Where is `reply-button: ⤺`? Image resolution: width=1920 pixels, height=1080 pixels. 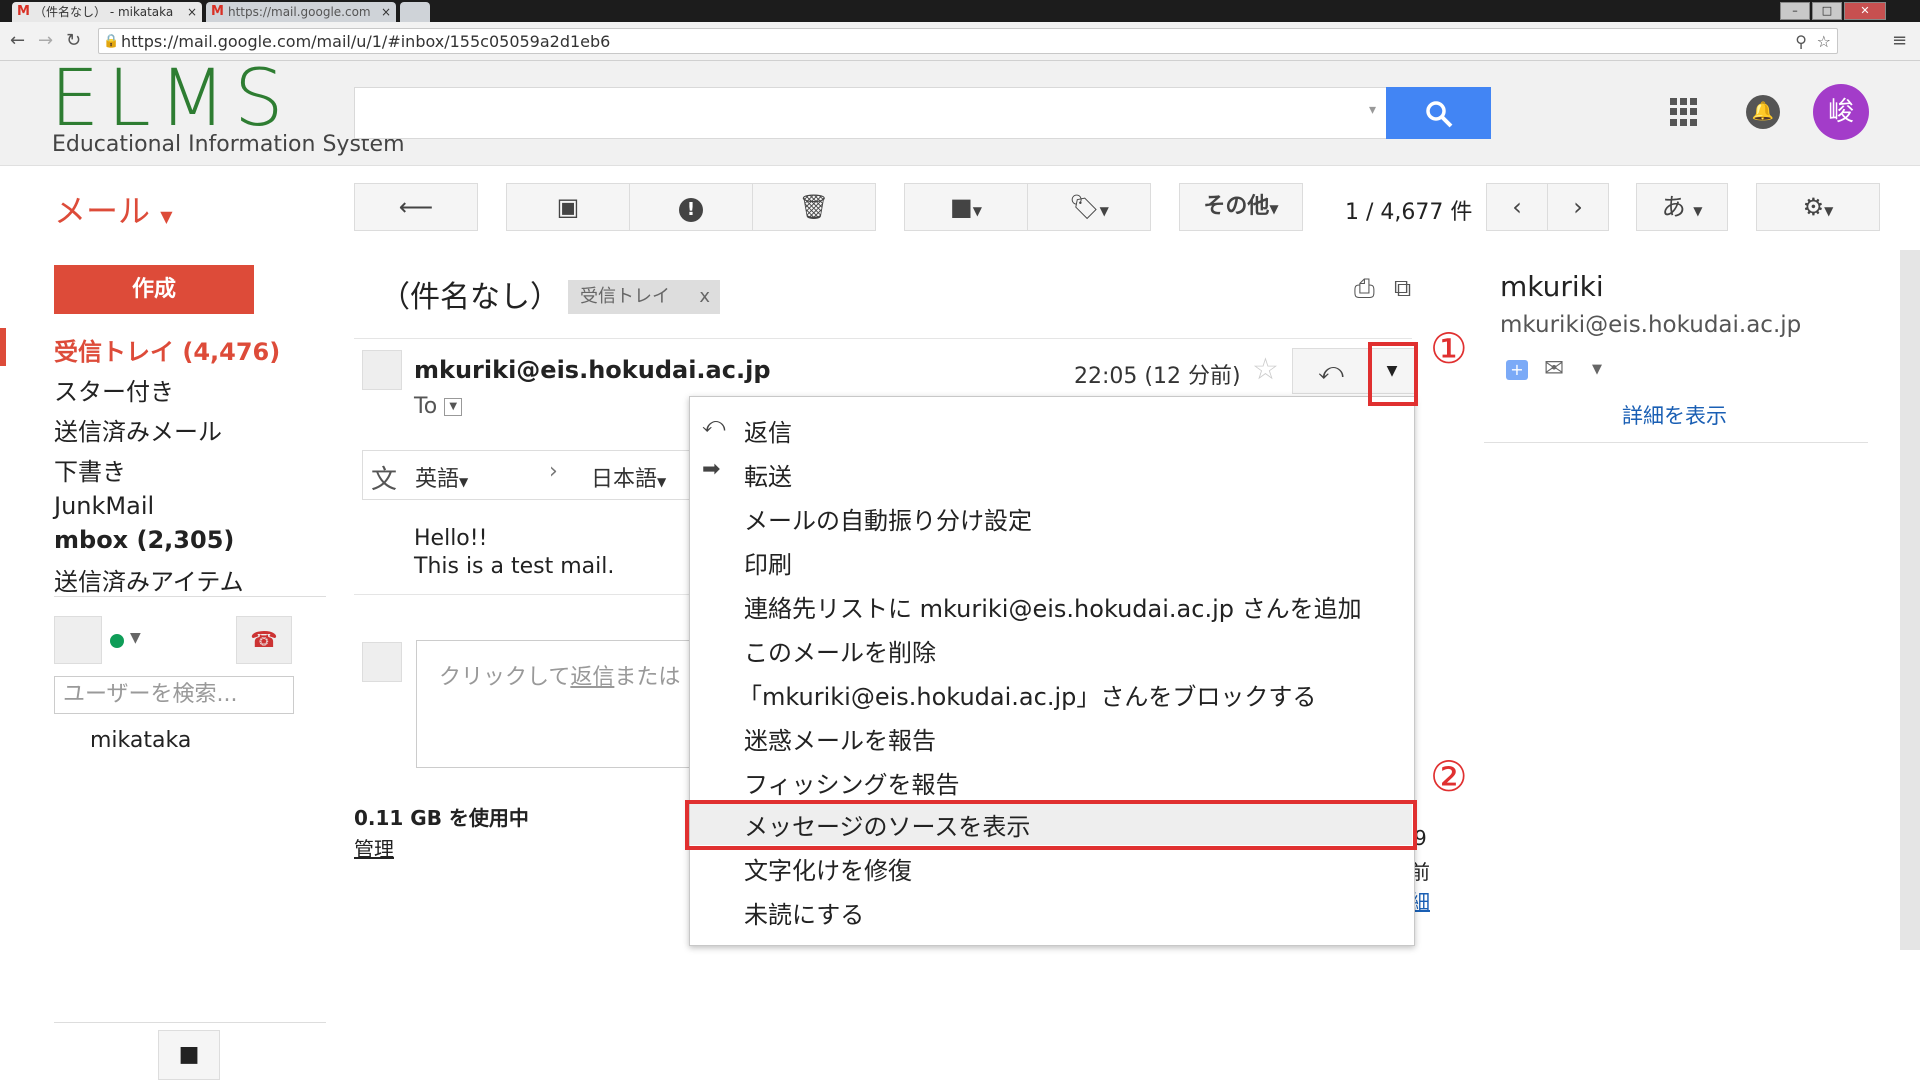 reply-button: ⤺ is located at coordinates (1331, 371).